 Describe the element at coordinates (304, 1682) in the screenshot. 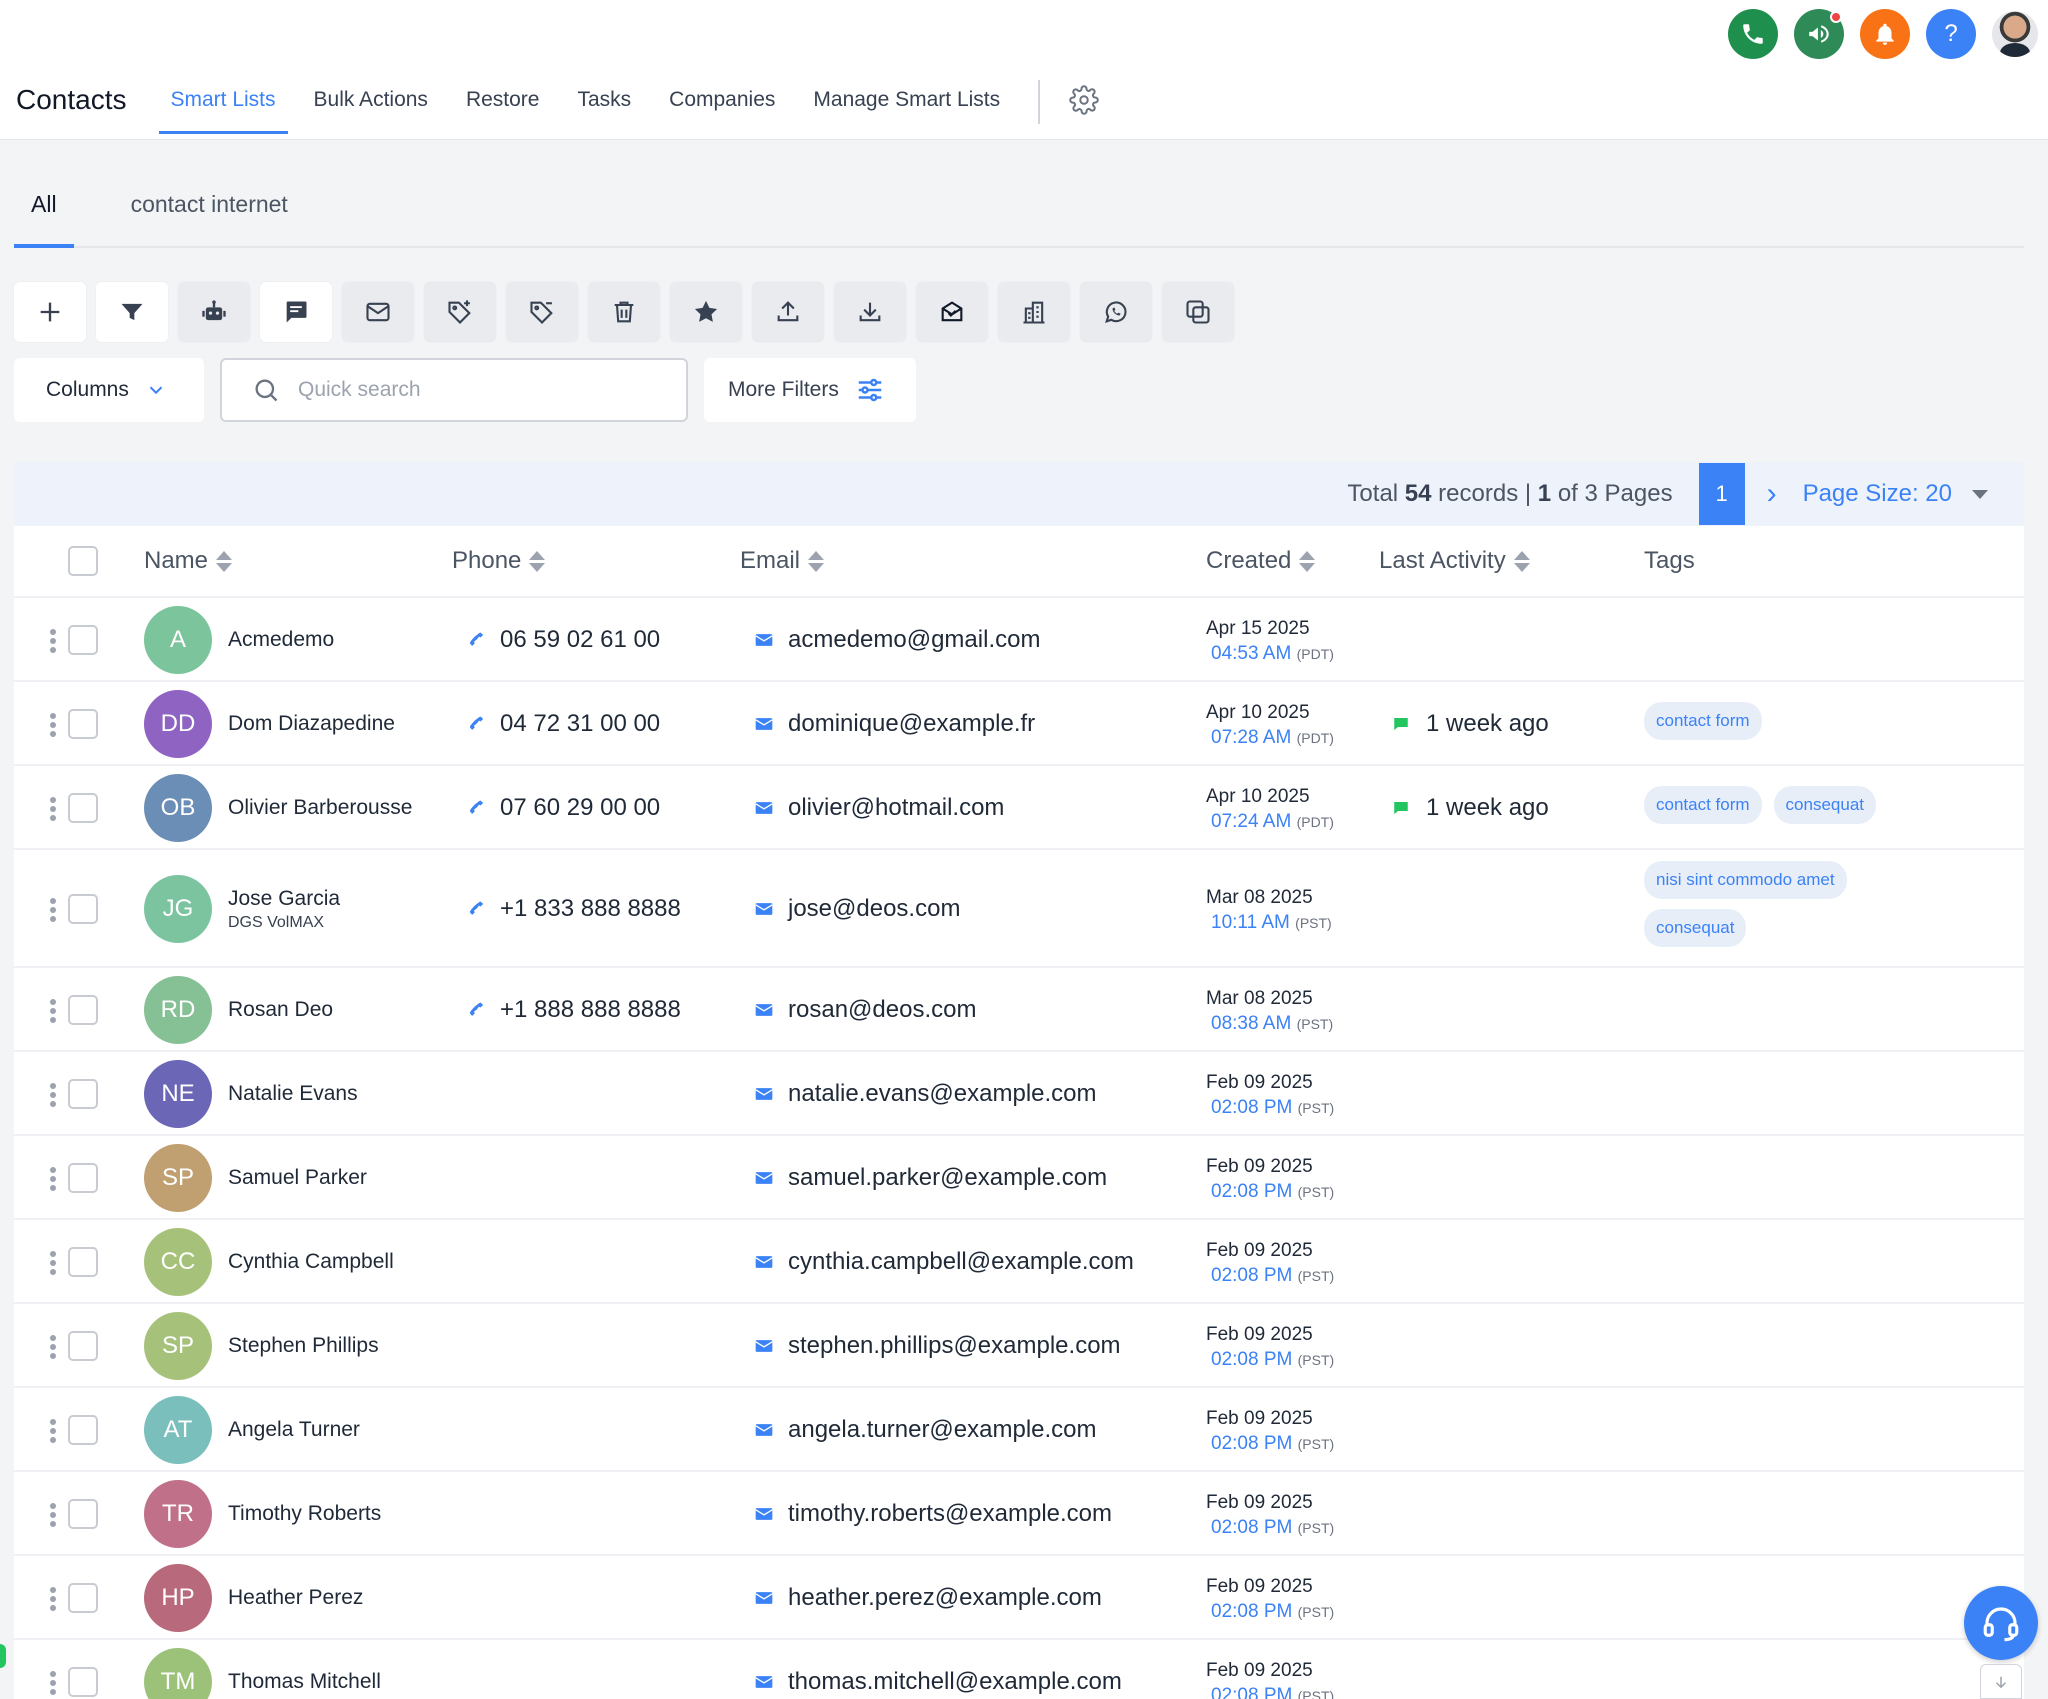

I see `contact-name: Thomas Mitchell` at that location.